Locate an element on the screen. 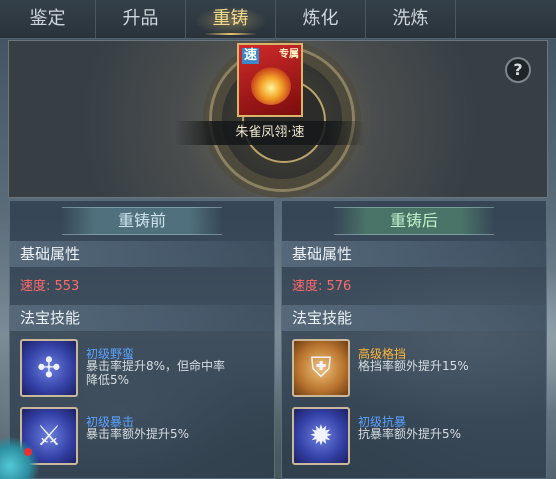  phoenix-feather-icon is located at coordinates (271, 86).